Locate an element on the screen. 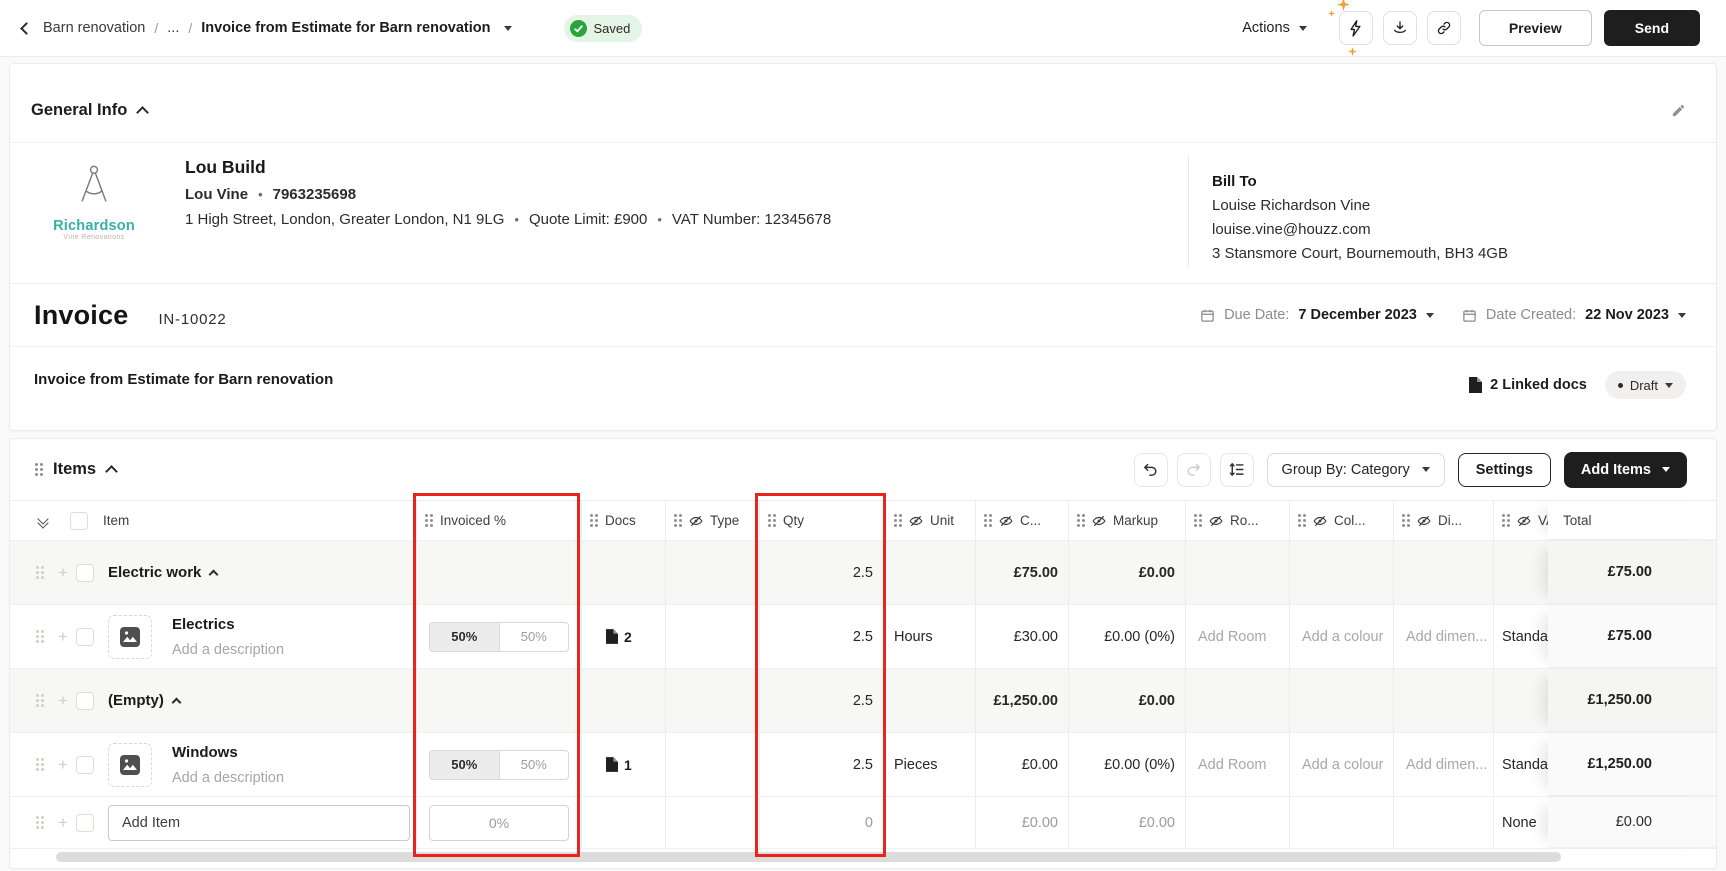  edit-pencil-icon is located at coordinates (1678, 110).